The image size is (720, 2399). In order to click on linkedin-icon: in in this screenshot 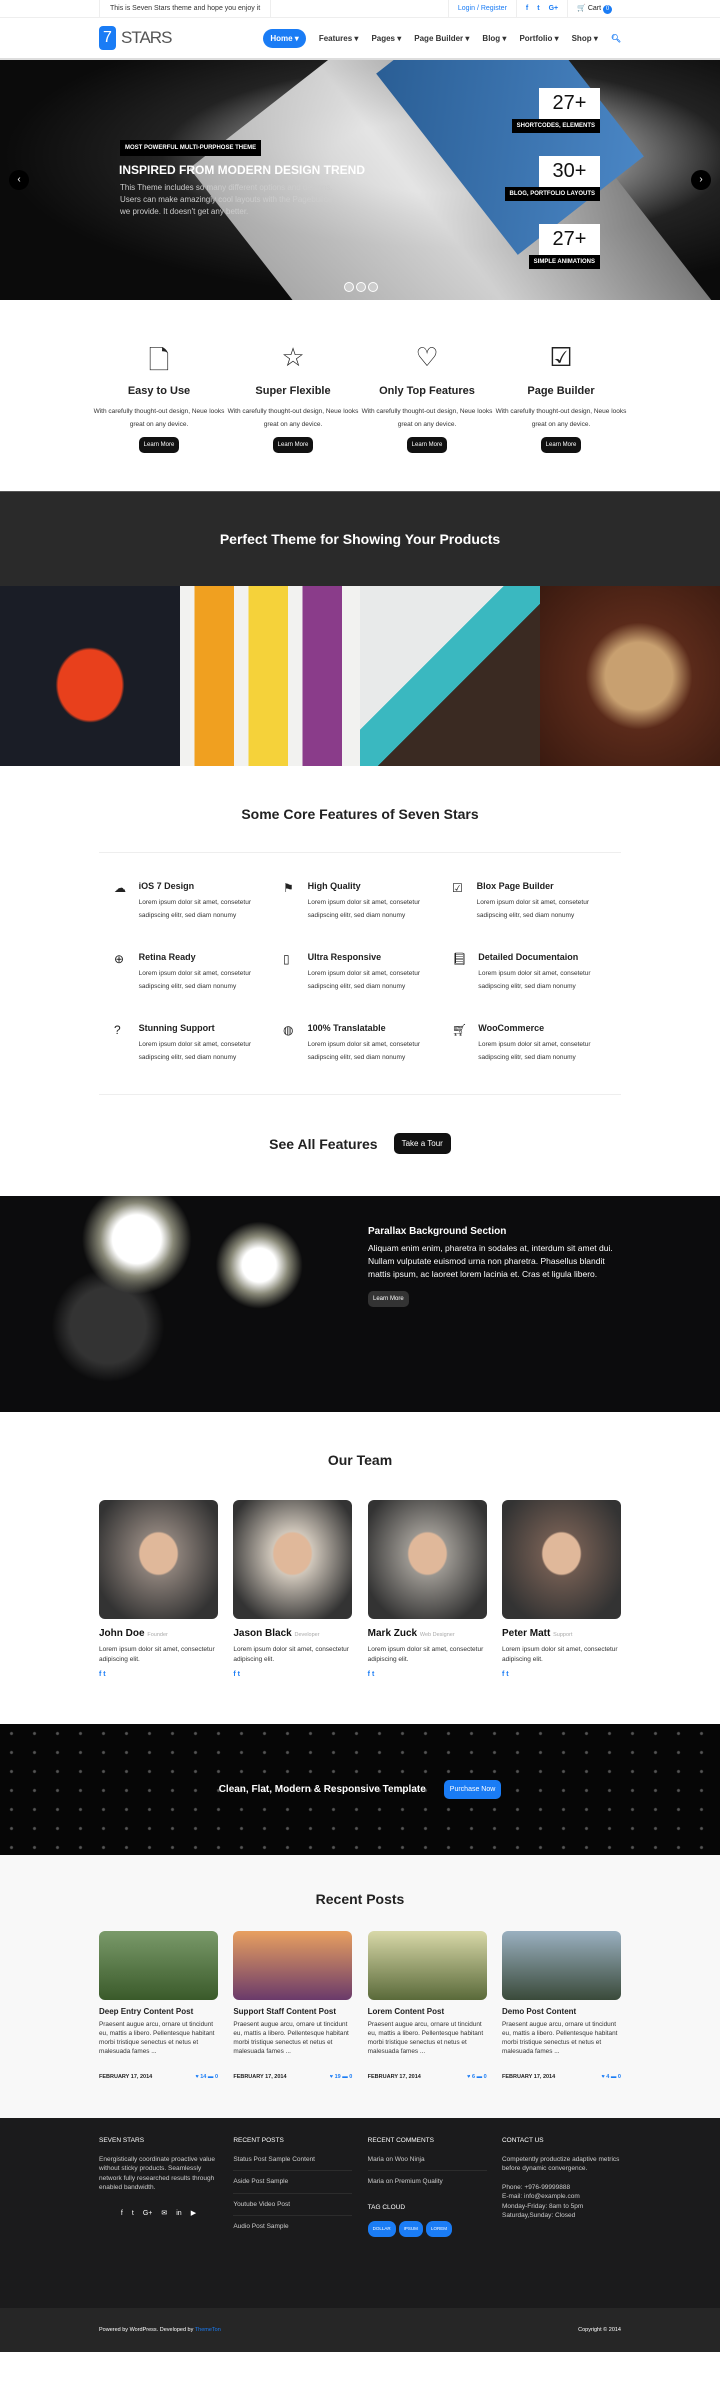, I will do `click(178, 2214)`.